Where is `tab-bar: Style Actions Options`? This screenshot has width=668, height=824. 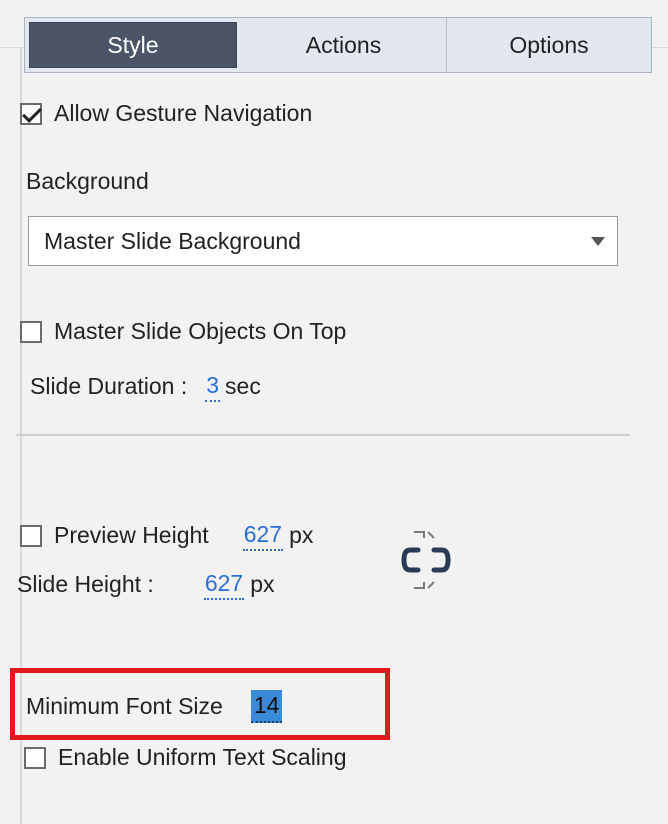
tab-bar: Style Actions Options is located at coordinates (338, 45).